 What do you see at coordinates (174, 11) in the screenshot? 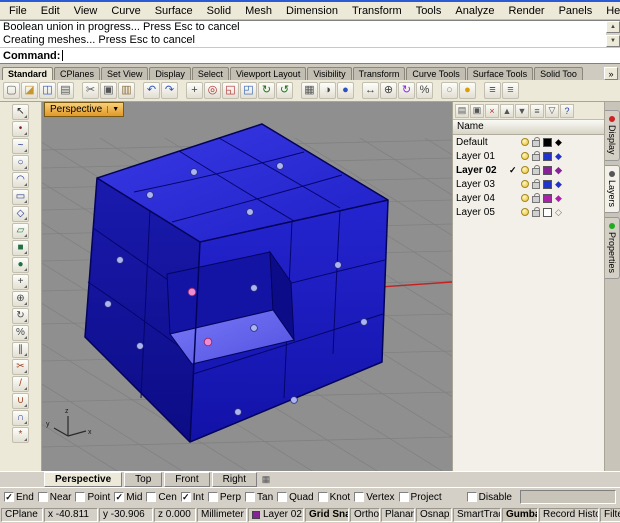
I see `menu-item: Surface` at bounding box center [174, 11].